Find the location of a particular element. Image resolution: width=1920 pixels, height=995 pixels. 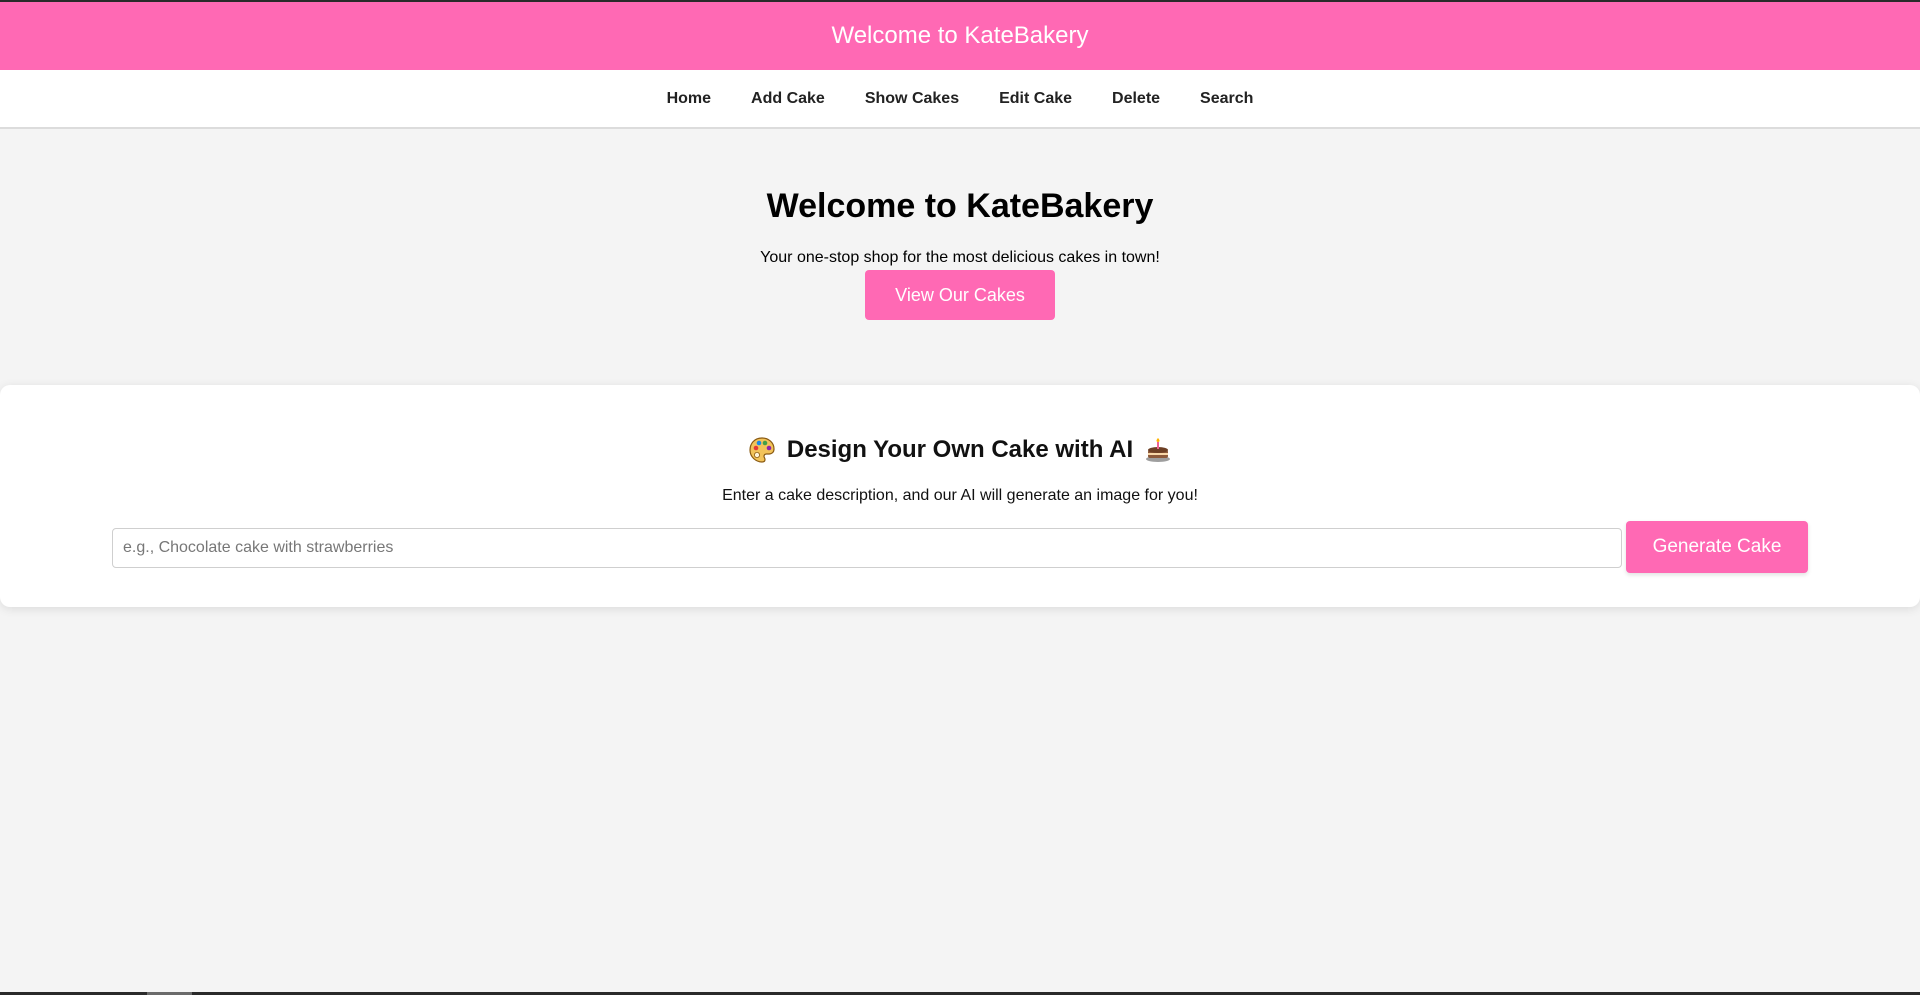

ai-section-title: Design Your Own Cake with AI is located at coordinates (960, 450).